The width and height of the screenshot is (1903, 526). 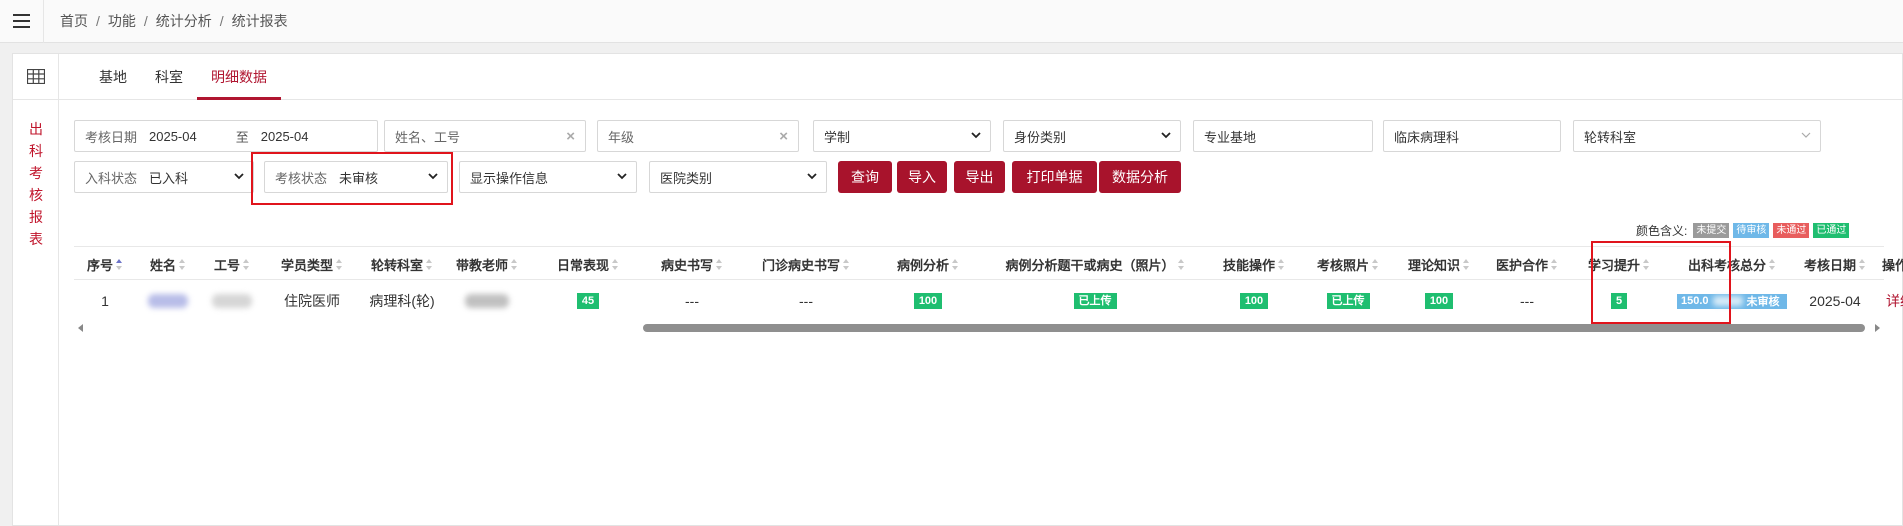 I want to click on col-exam-photo: 考核照片, so click(x=1348, y=264).